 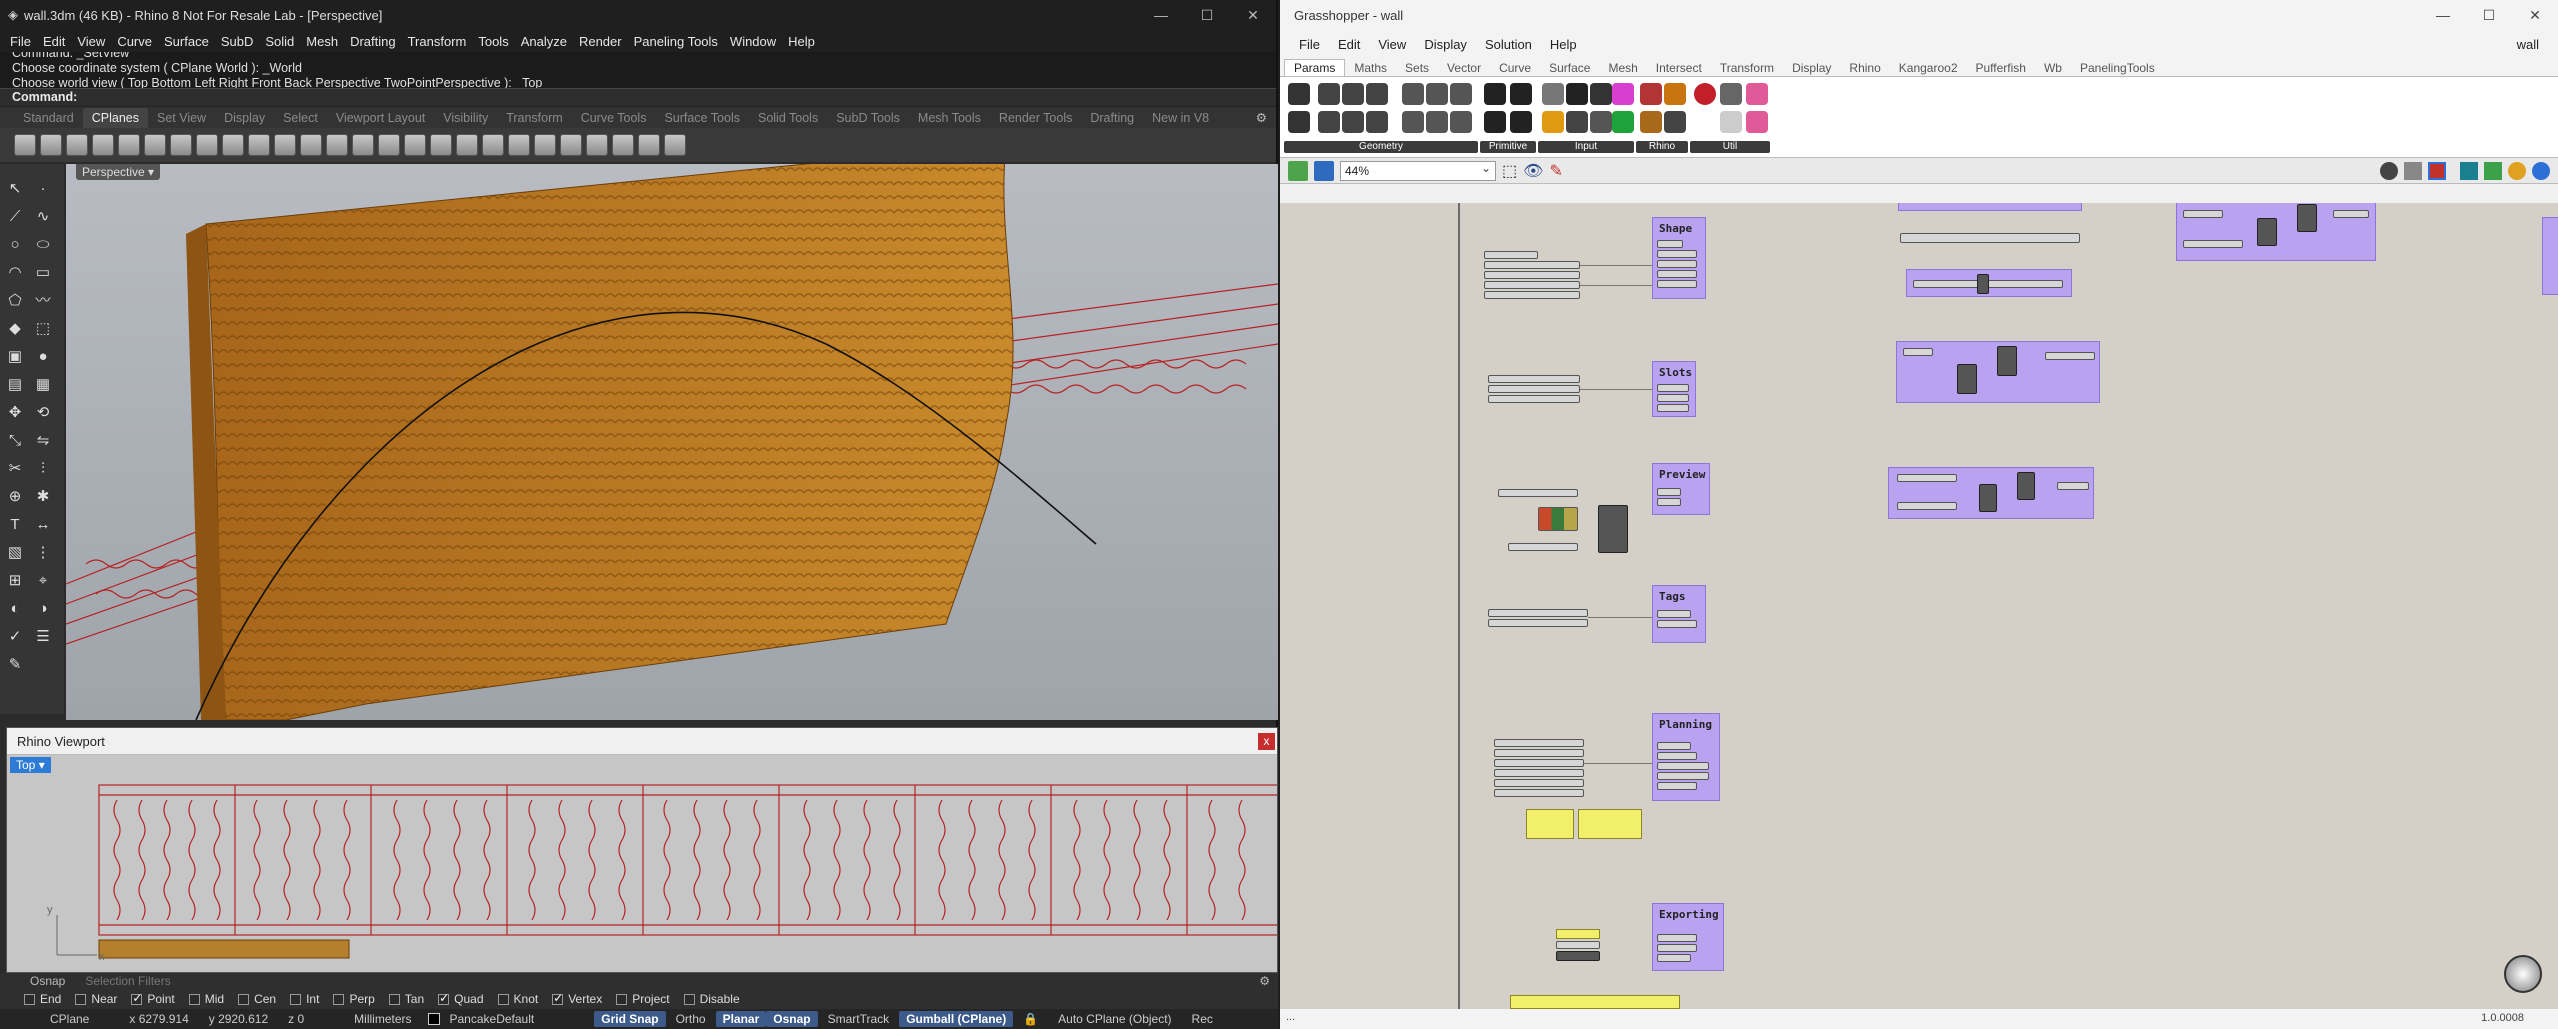 What do you see at coordinates (1253, 15) in the screenshot?
I see `close-button: ✕` at bounding box center [1253, 15].